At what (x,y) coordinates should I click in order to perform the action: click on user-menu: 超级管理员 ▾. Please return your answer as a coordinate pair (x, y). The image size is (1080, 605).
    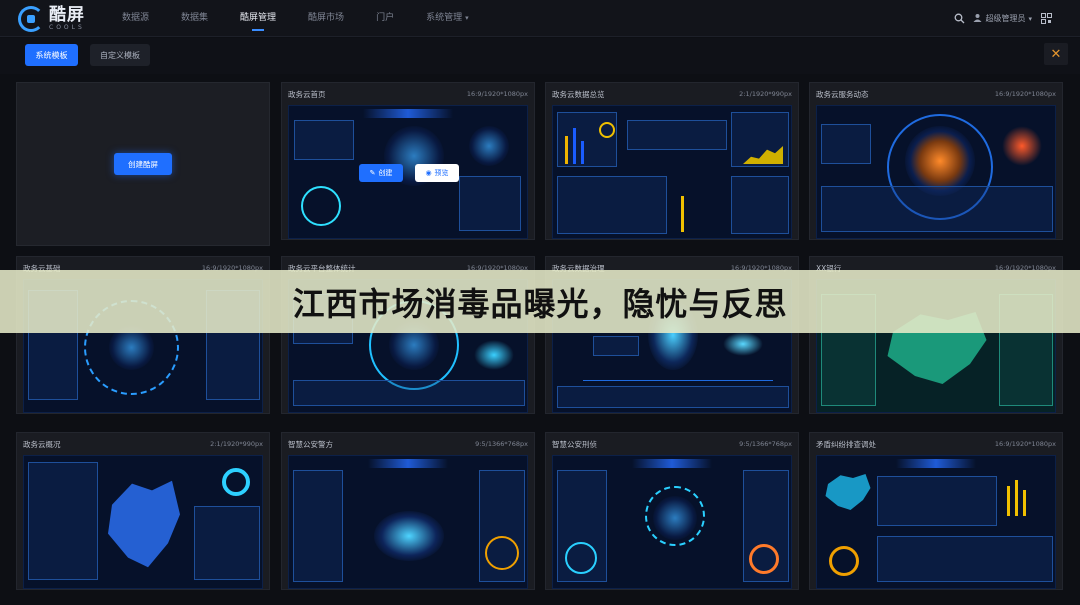
    Looking at the image, I should click on (1002, 18).